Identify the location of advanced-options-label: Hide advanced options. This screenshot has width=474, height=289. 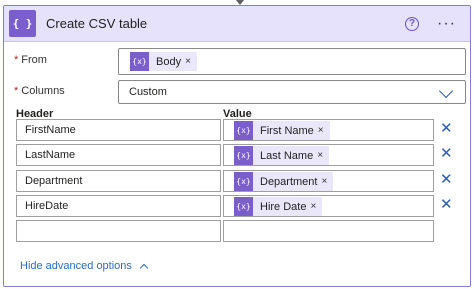
(76, 266).